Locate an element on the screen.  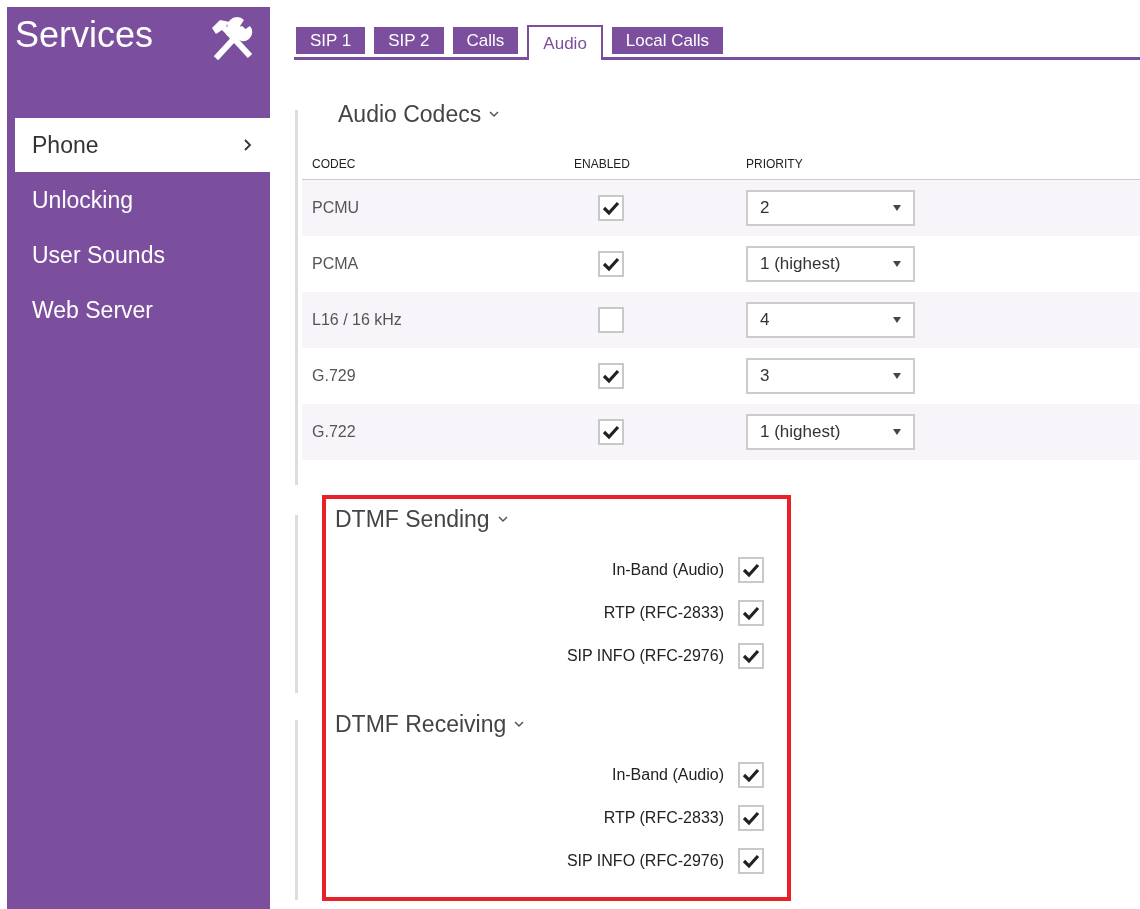
tab: Local Calls is located at coordinates (667, 40).